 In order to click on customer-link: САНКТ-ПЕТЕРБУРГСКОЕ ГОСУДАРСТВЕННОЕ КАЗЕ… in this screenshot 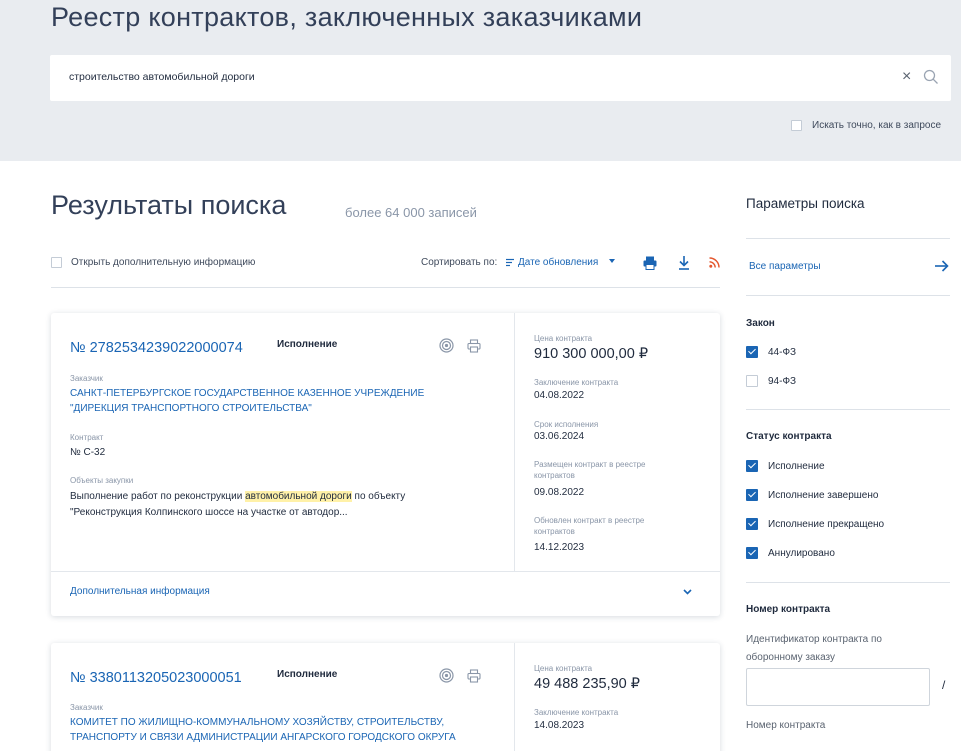, I will do `click(247, 394)`.